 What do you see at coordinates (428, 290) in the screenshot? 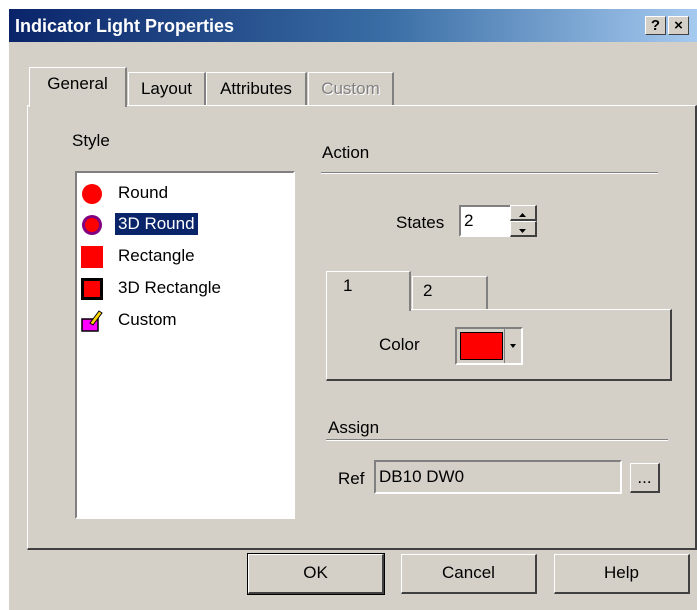
I see `state-tab-2-label: 2` at bounding box center [428, 290].